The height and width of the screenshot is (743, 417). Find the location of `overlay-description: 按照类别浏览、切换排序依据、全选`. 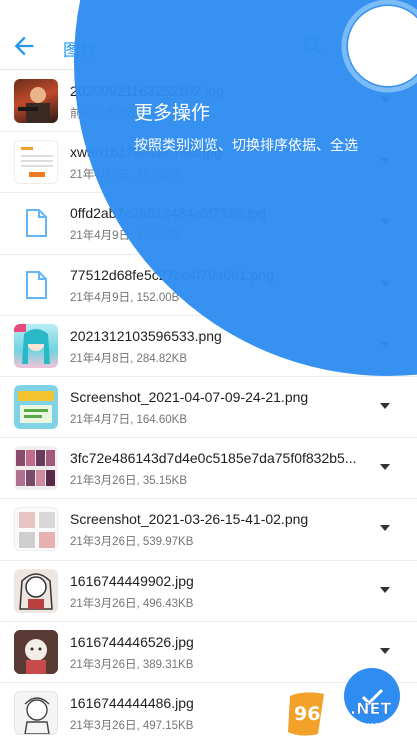

overlay-description: 按照类别浏览、切换排序依据、全选 is located at coordinates (246, 146).